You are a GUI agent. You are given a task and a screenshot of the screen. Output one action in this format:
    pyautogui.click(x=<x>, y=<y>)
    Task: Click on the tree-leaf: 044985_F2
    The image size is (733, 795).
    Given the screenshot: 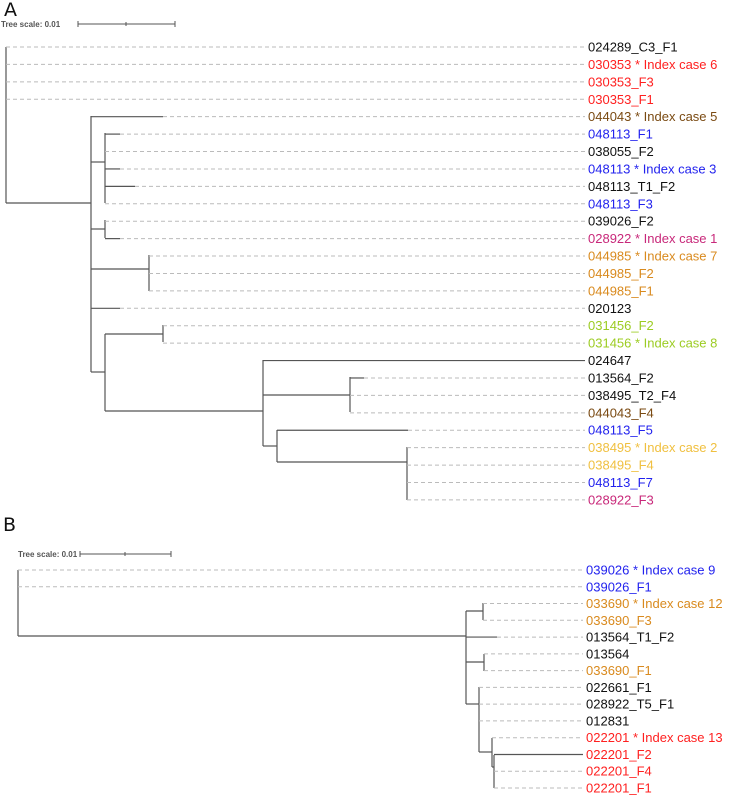 What is the action you would take?
    pyautogui.click(x=401, y=273)
    